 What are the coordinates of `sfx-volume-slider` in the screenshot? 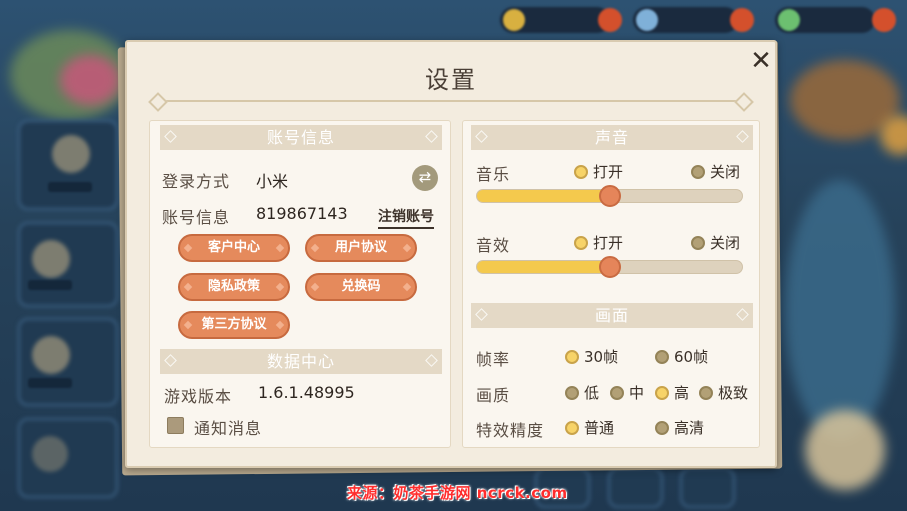 It's located at (609, 267).